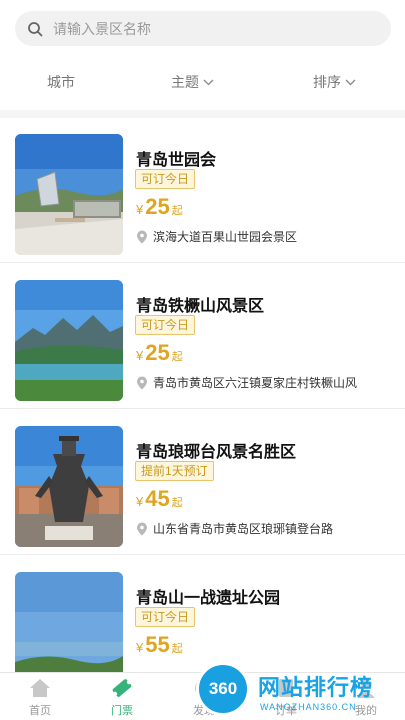 Image resolution: width=405 pixels, height=720 pixels. I want to click on tab-home-label: 首页, so click(40, 711).